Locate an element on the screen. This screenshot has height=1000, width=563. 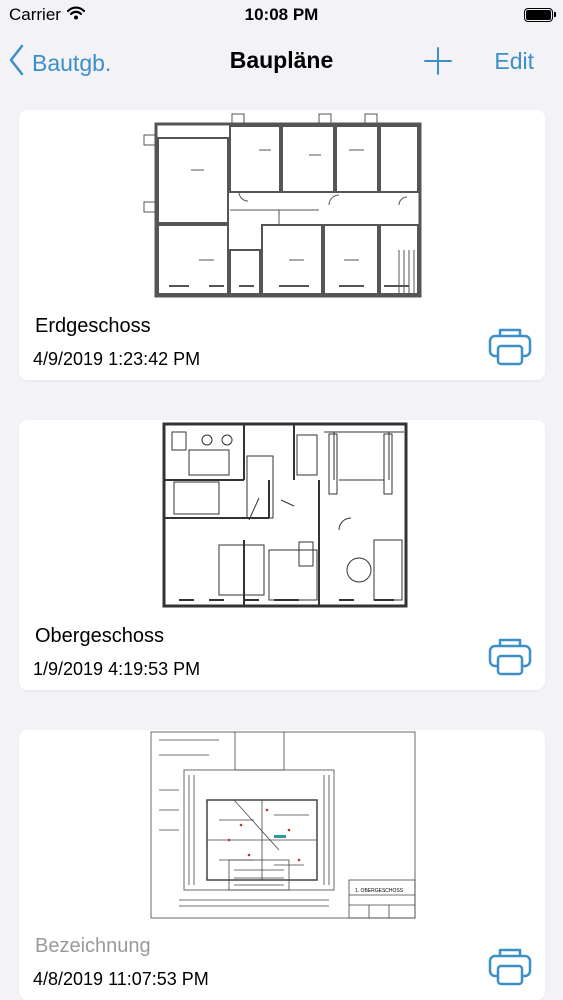
plus-icon is located at coordinates (438, 63).